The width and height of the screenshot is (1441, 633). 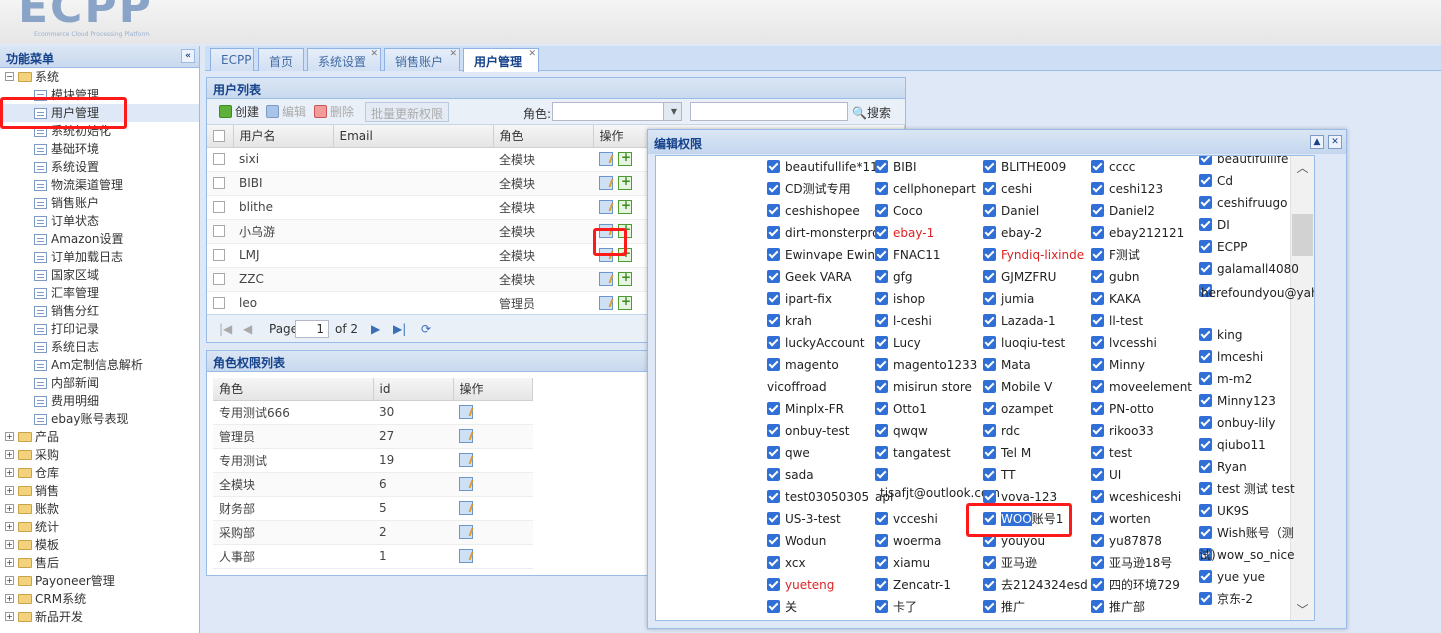 What do you see at coordinates (788, 453) in the screenshot?
I see `permission-item: qwe` at bounding box center [788, 453].